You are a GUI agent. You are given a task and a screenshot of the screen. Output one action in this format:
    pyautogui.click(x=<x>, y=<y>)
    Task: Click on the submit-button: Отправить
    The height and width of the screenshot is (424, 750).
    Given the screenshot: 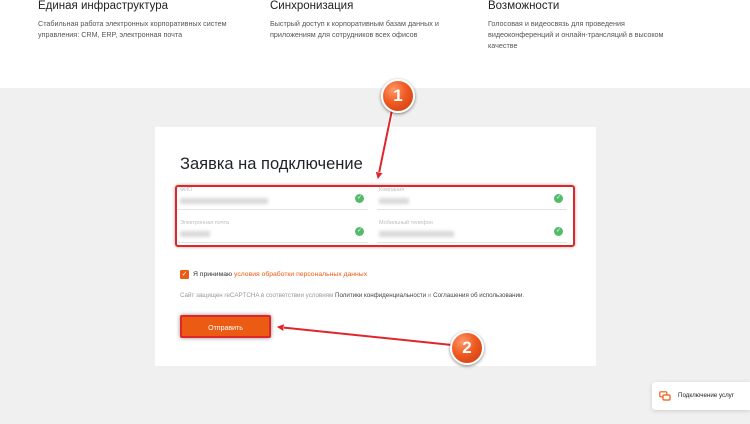 What is the action you would take?
    pyautogui.click(x=225, y=326)
    